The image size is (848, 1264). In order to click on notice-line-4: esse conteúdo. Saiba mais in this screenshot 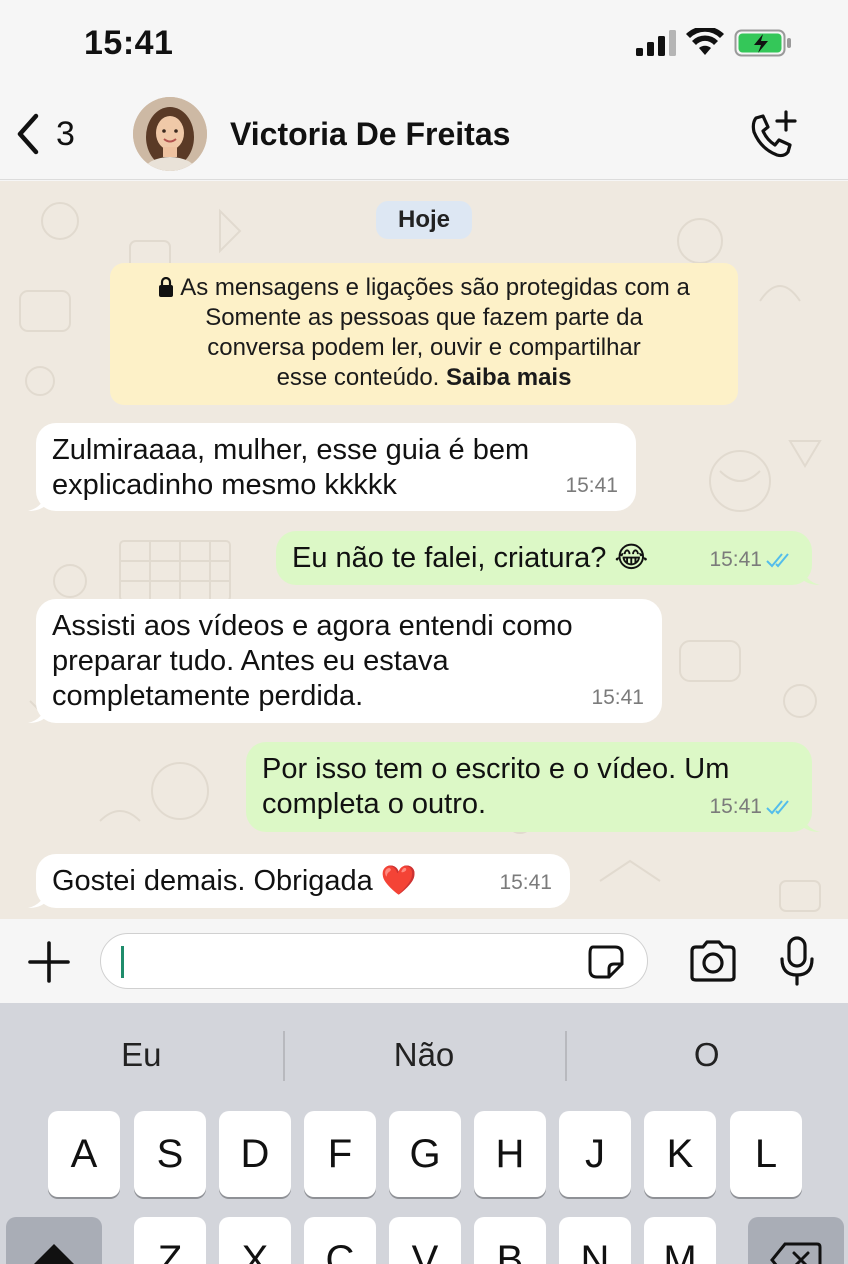, I will do `click(424, 377)`.